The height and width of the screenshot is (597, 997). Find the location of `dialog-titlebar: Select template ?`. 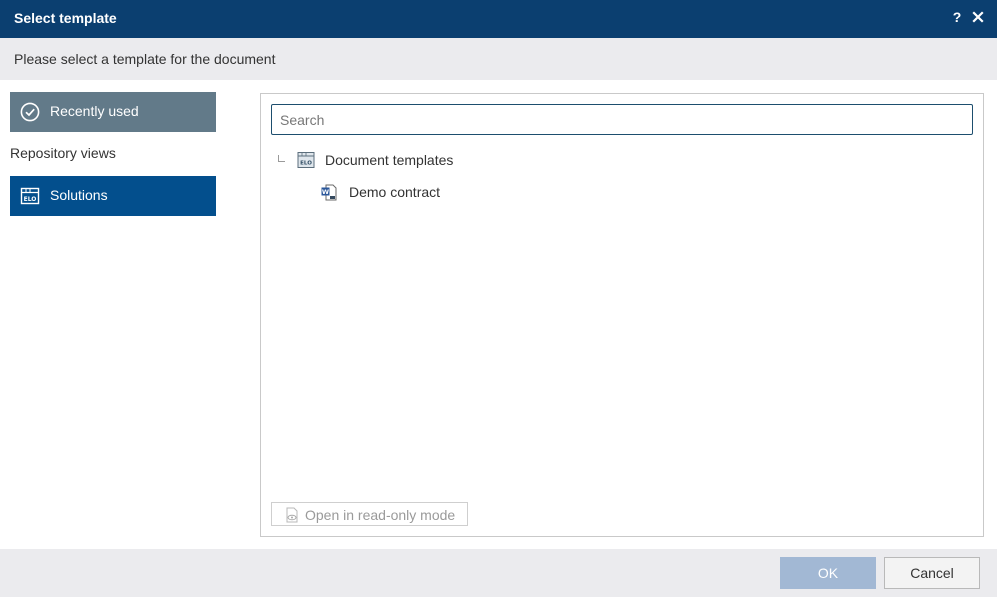

dialog-titlebar: Select template ? is located at coordinates (498, 19).